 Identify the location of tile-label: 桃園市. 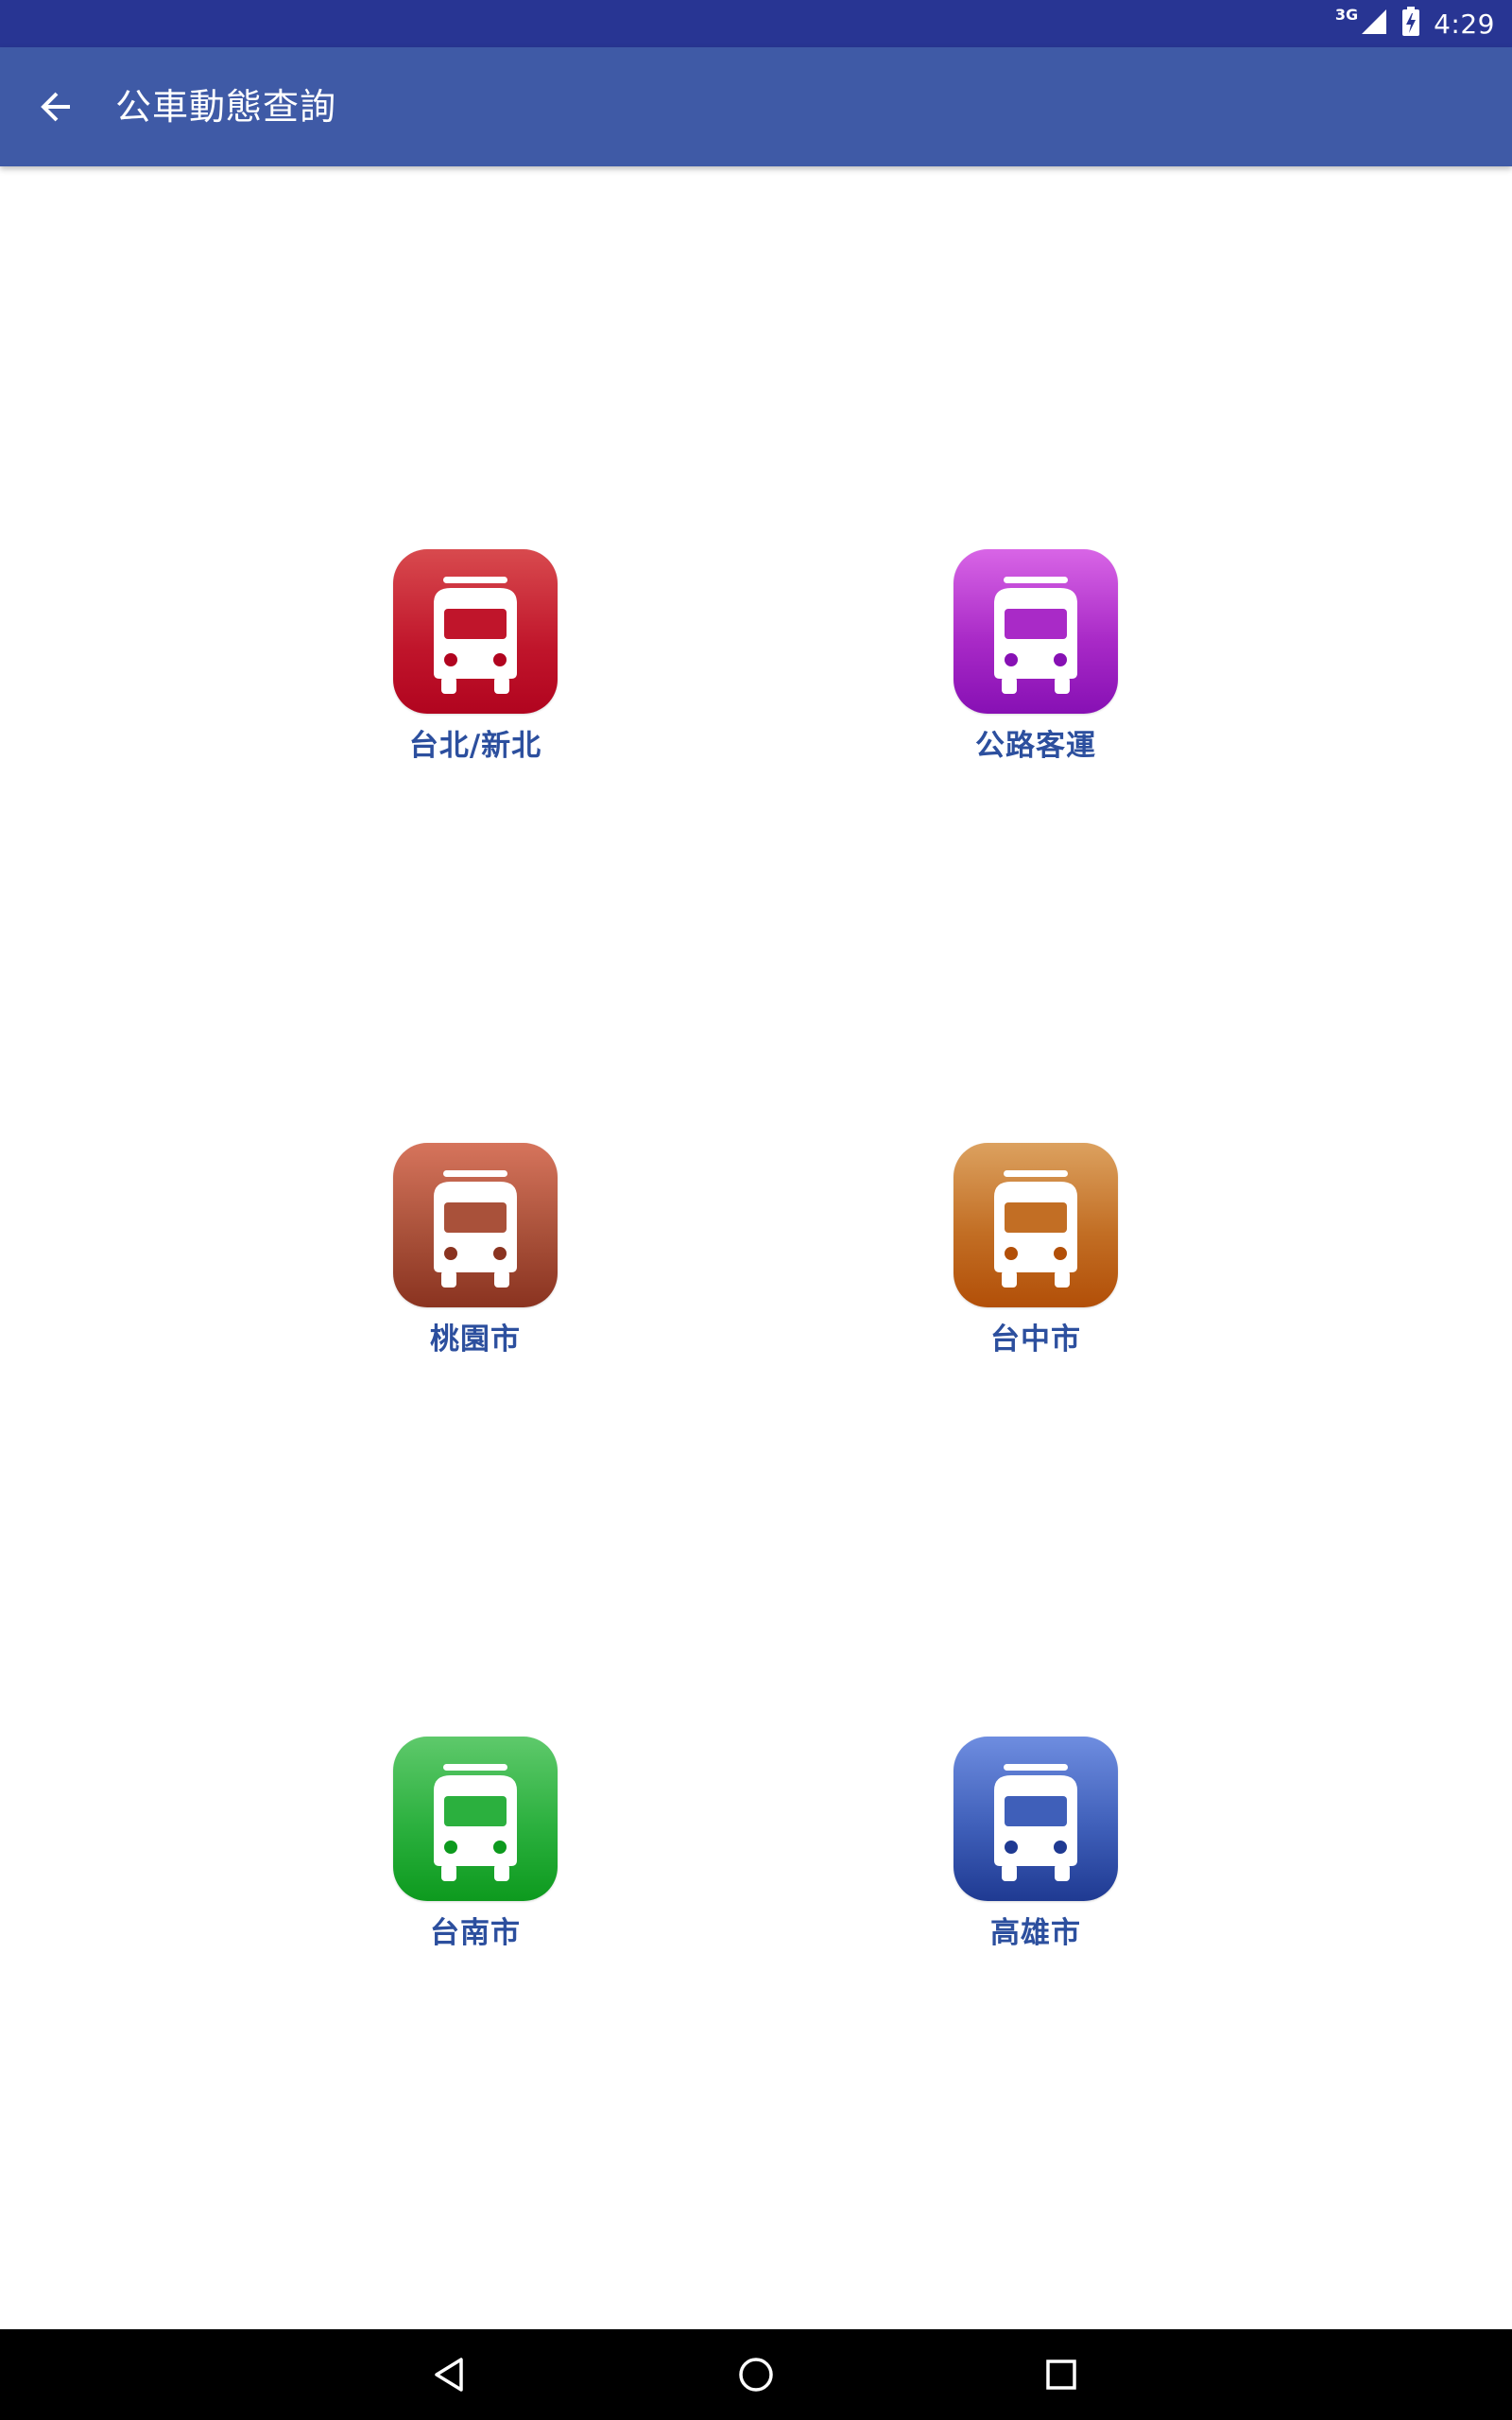
(475, 1339).